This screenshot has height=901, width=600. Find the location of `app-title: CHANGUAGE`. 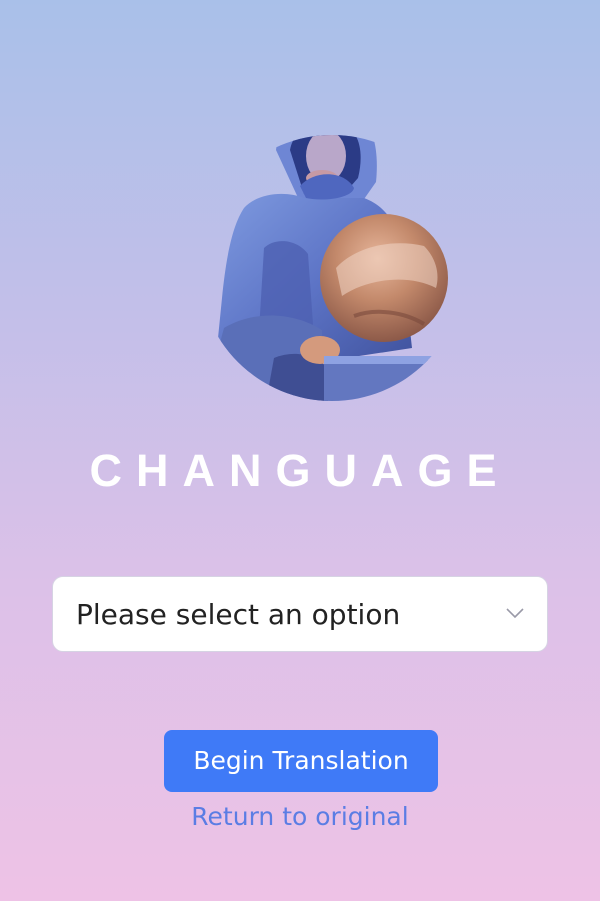

app-title: CHANGUAGE is located at coordinates (300, 470).